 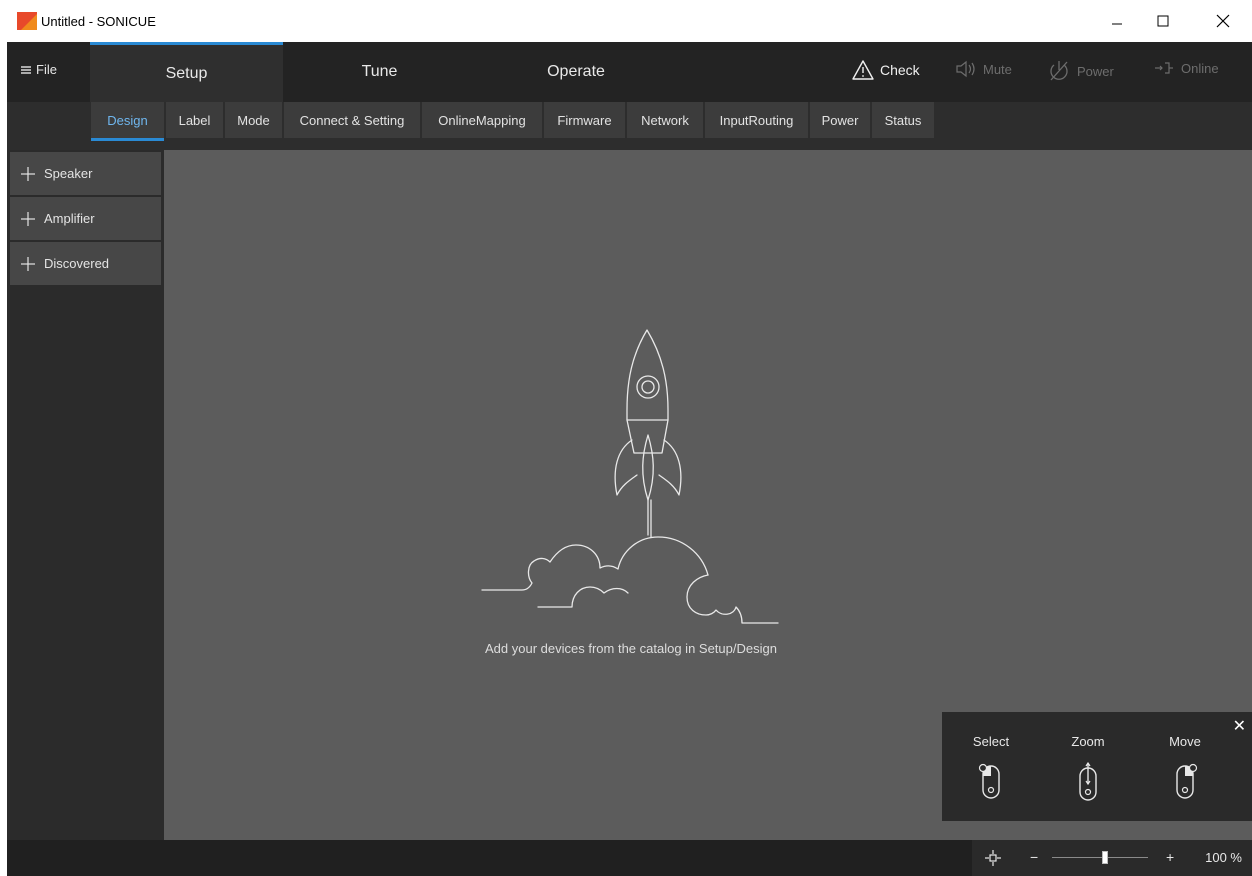 I want to click on subtab-power: Power, so click(x=840, y=120).